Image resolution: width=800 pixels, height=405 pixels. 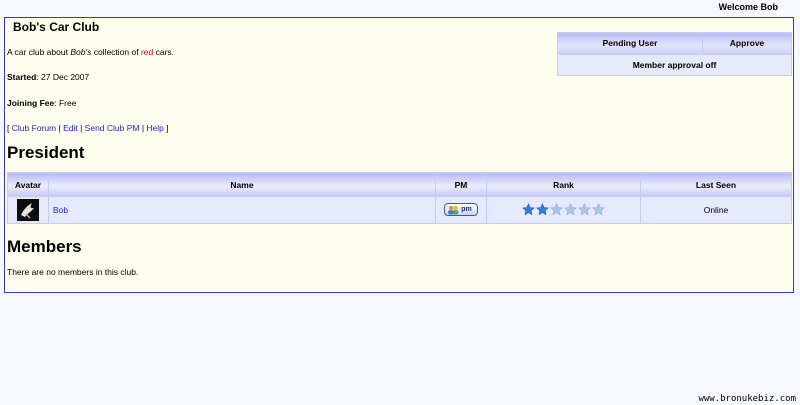 What do you see at coordinates (65, 103) in the screenshot?
I see `joining-fee-value: : Free` at bounding box center [65, 103].